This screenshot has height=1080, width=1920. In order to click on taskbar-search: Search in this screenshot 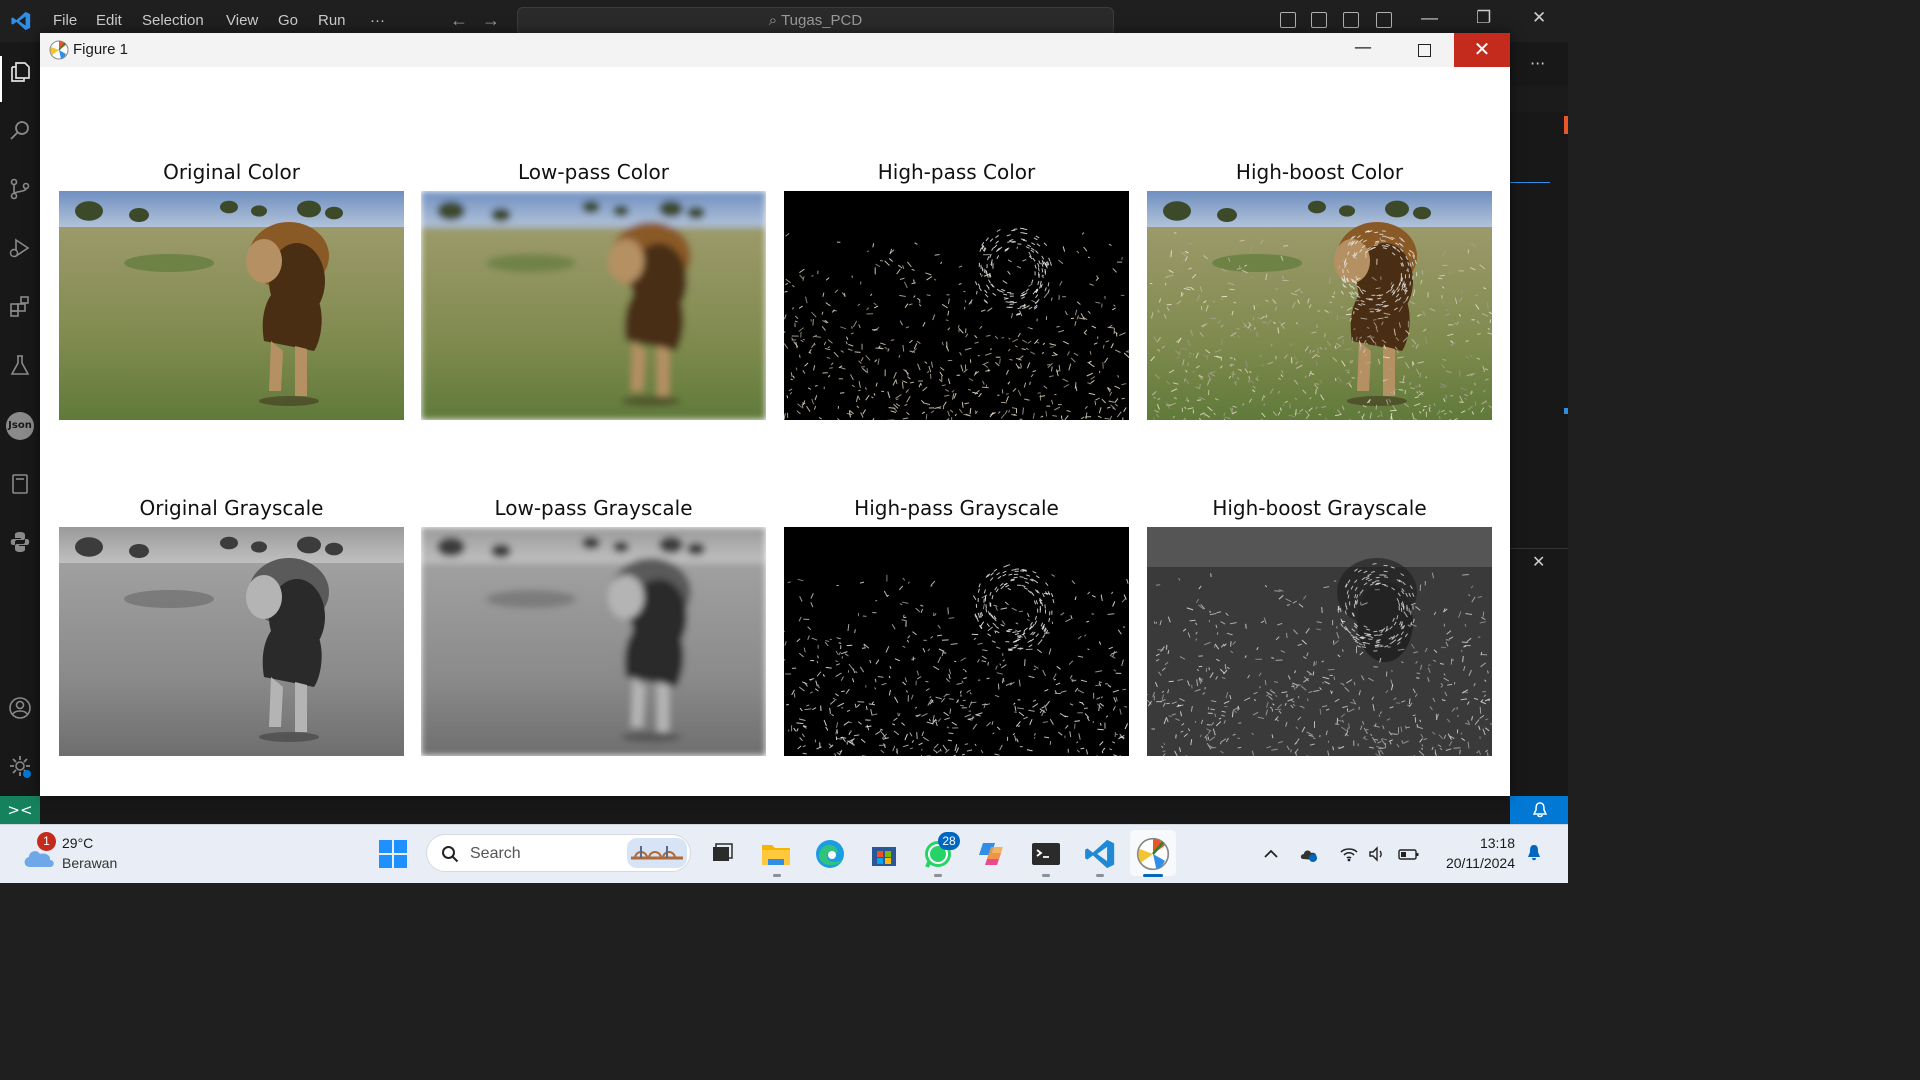, I will do `click(558, 853)`.